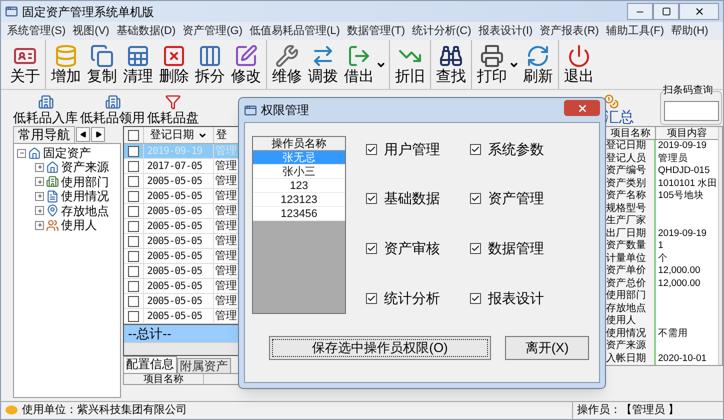  What do you see at coordinates (299, 186) in the screenshot?
I see `operator-item: 123` at bounding box center [299, 186].